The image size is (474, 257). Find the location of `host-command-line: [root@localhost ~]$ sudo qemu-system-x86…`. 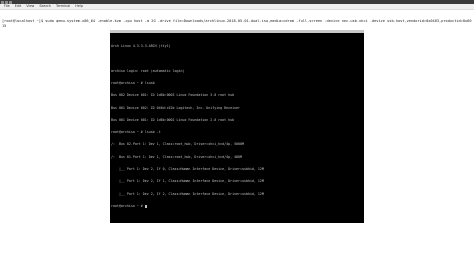

host-command-line: [root@localhost ~]$ sudo qemu-system-x86… is located at coordinates (237, 23).